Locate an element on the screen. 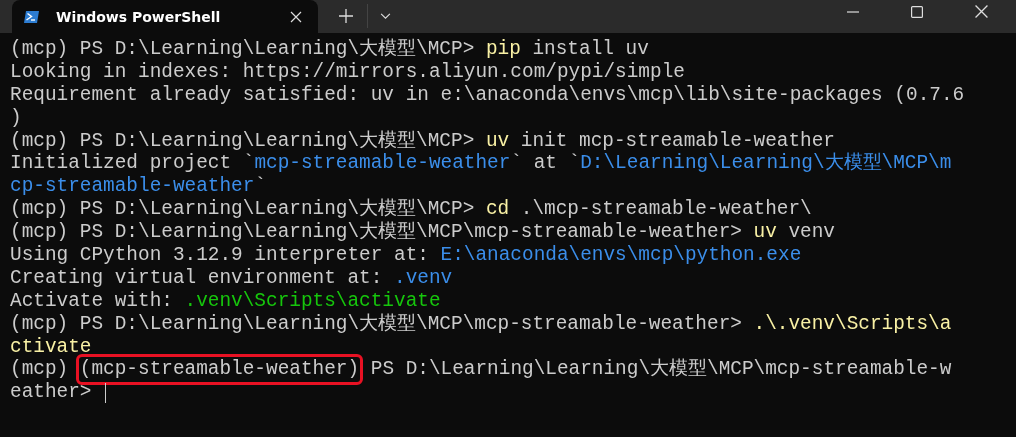 Image resolution: width=1016 pixels, height=437 pixels. terminal-text: ` is located at coordinates (260, 187).